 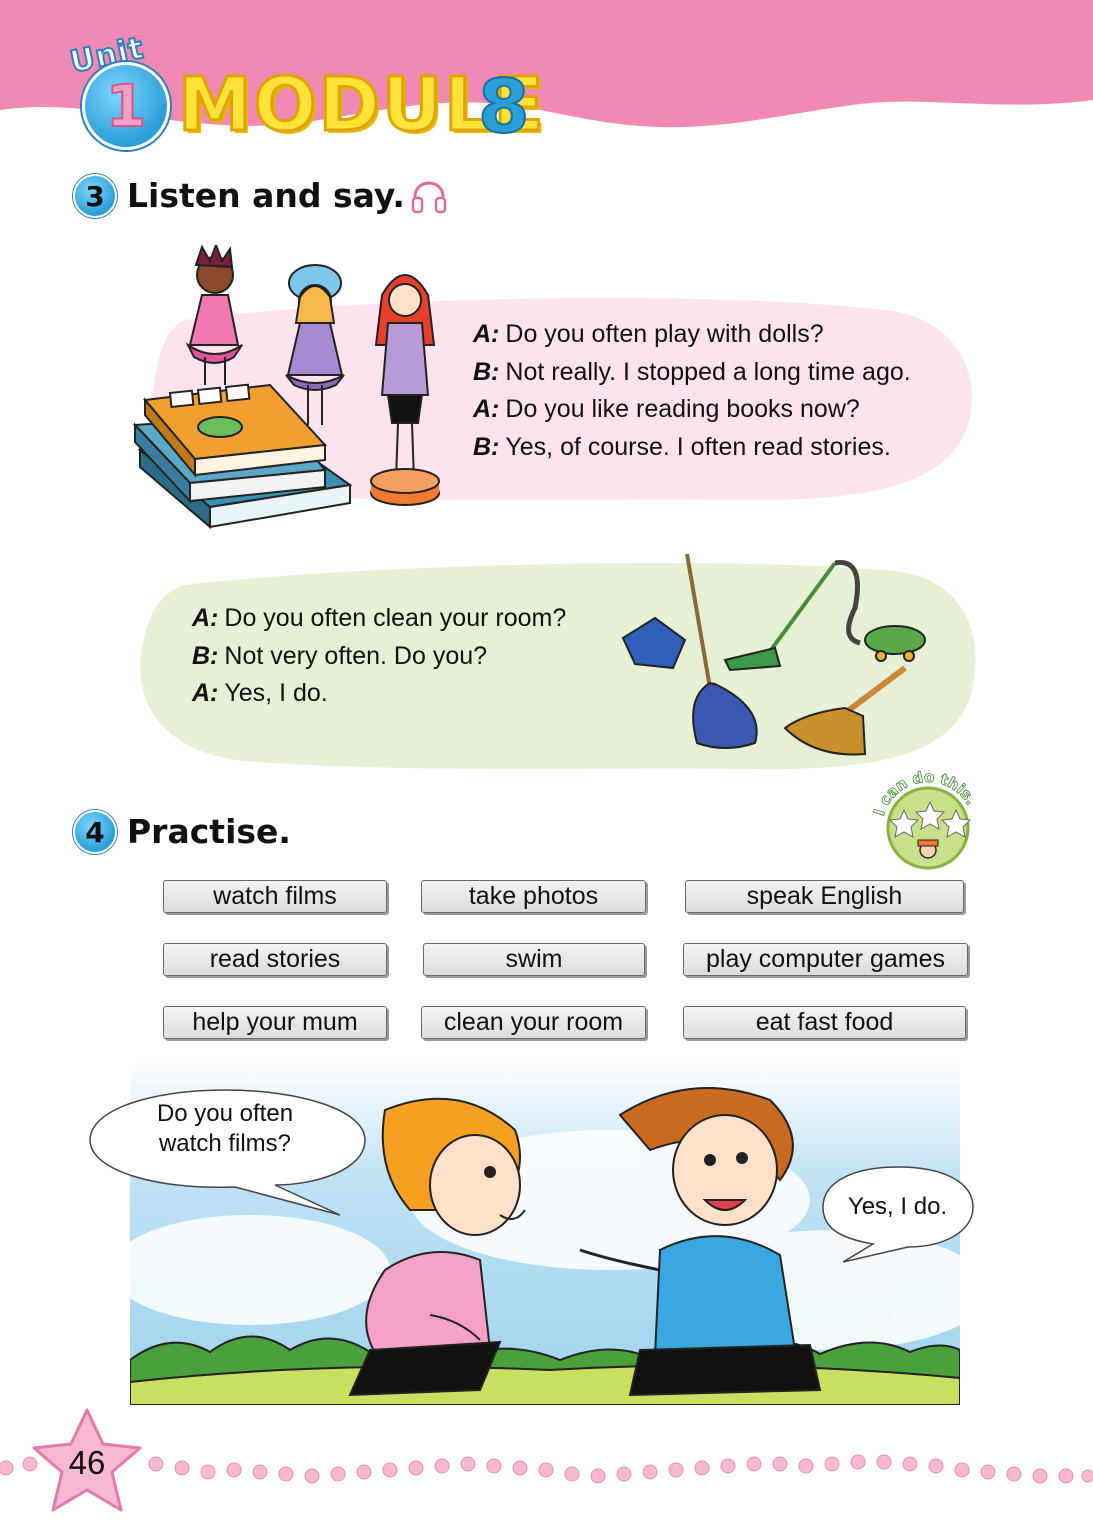 I want to click on page-number: 46, so click(x=87, y=1462).